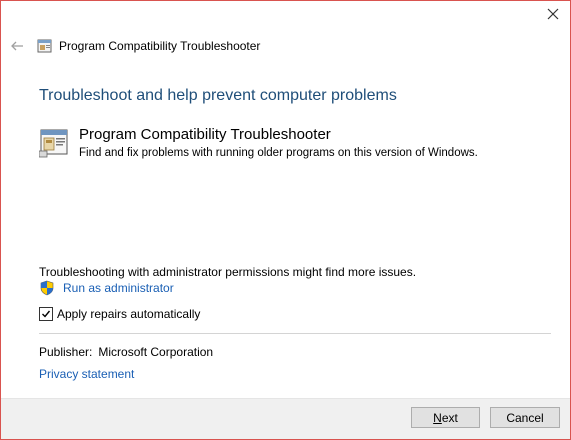 This screenshot has width=571, height=440. Describe the element at coordinates (156, 352) in the screenshot. I see `publisher-value: Microsoft Corporation` at that location.